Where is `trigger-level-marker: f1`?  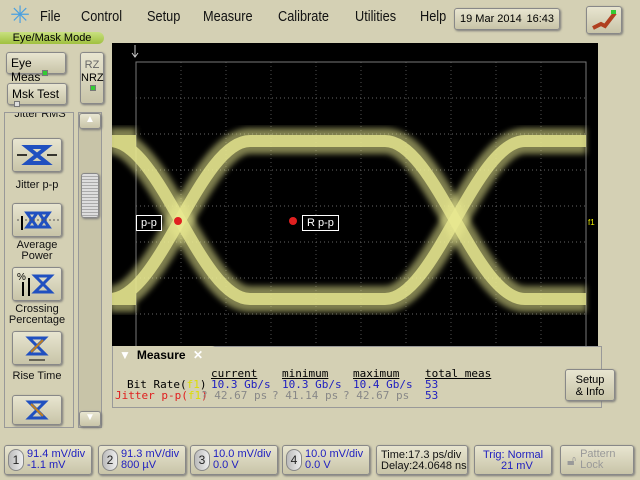 trigger-level-marker: f1 is located at coordinates (591, 222).